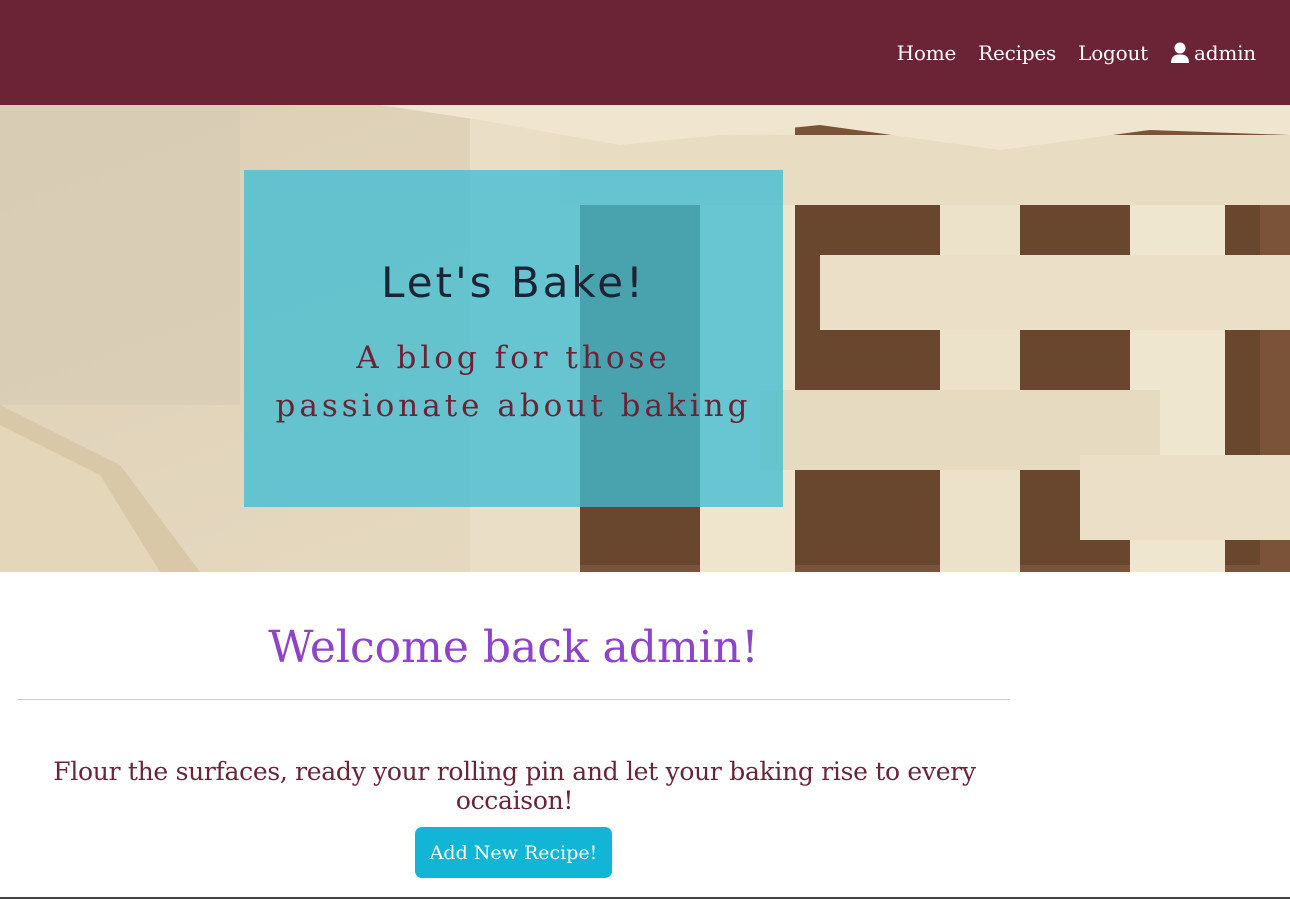 This screenshot has height=899, width=1290. What do you see at coordinates (513, 852) in the screenshot?
I see `add-new-recipe-button: Add New Recipe!` at bounding box center [513, 852].